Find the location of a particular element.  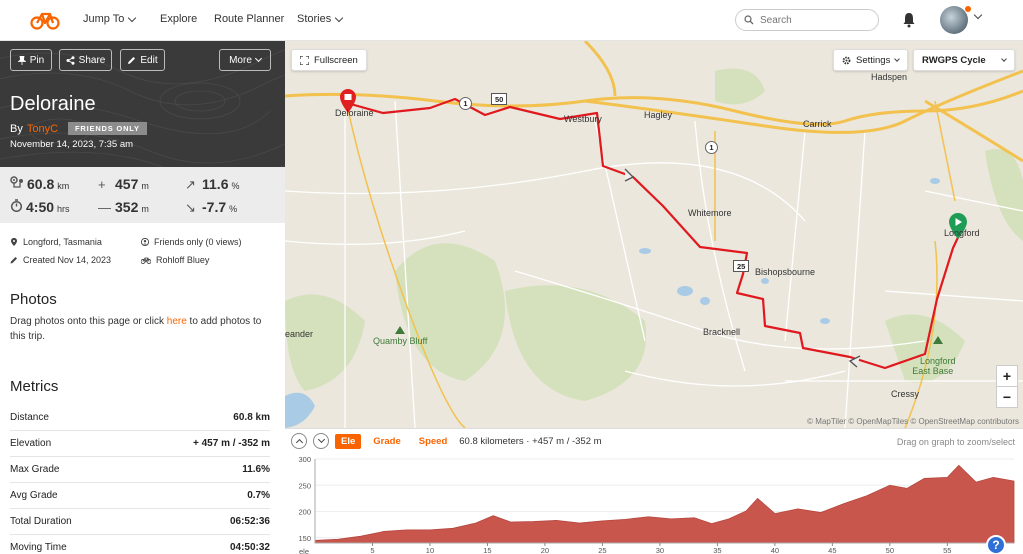

stat-distance: 60.8 km is located at coordinates (39, 184).